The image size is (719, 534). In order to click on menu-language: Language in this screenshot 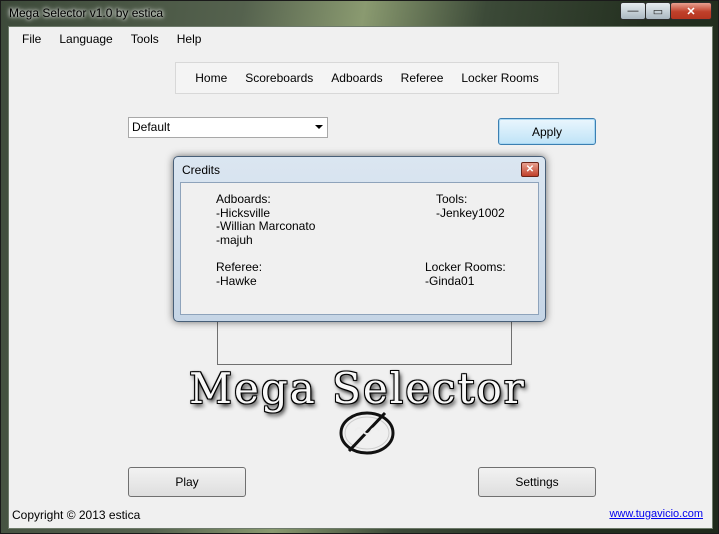, I will do `click(85, 39)`.